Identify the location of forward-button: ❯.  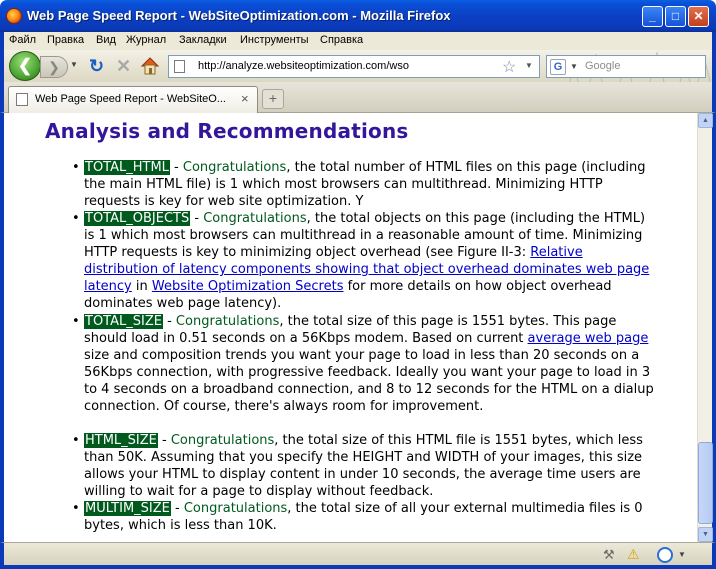
(54, 67).